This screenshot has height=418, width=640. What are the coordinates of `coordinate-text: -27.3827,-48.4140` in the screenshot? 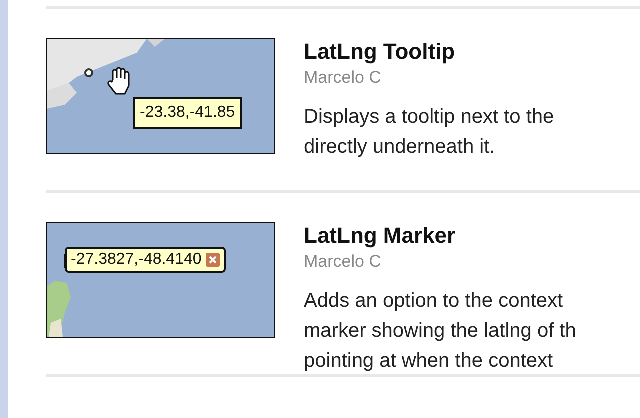 It's located at (136, 260).